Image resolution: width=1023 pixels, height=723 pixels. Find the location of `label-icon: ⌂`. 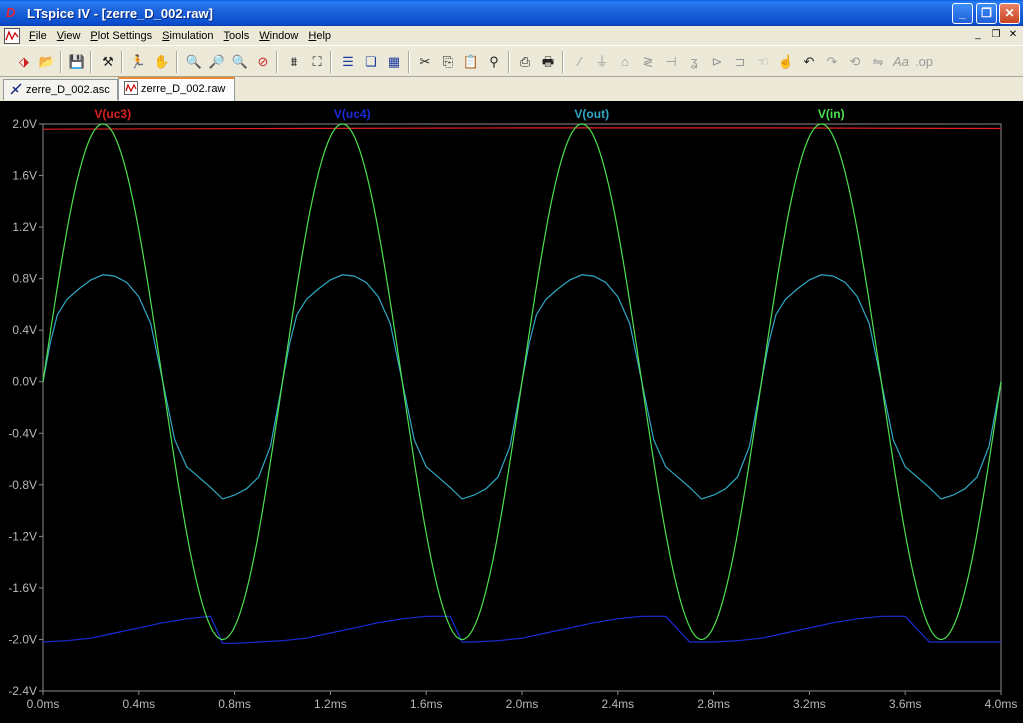

label-icon: ⌂ is located at coordinates (625, 62).